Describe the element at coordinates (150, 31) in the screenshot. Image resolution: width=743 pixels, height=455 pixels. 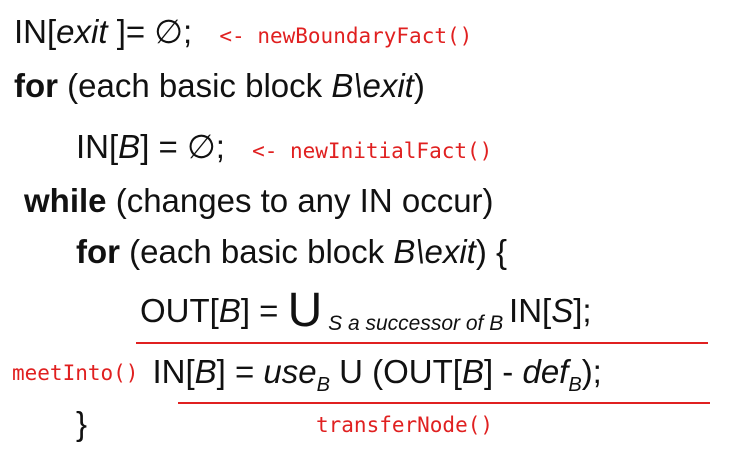
I see `empty-set-assign: ]= ∅;` at that location.